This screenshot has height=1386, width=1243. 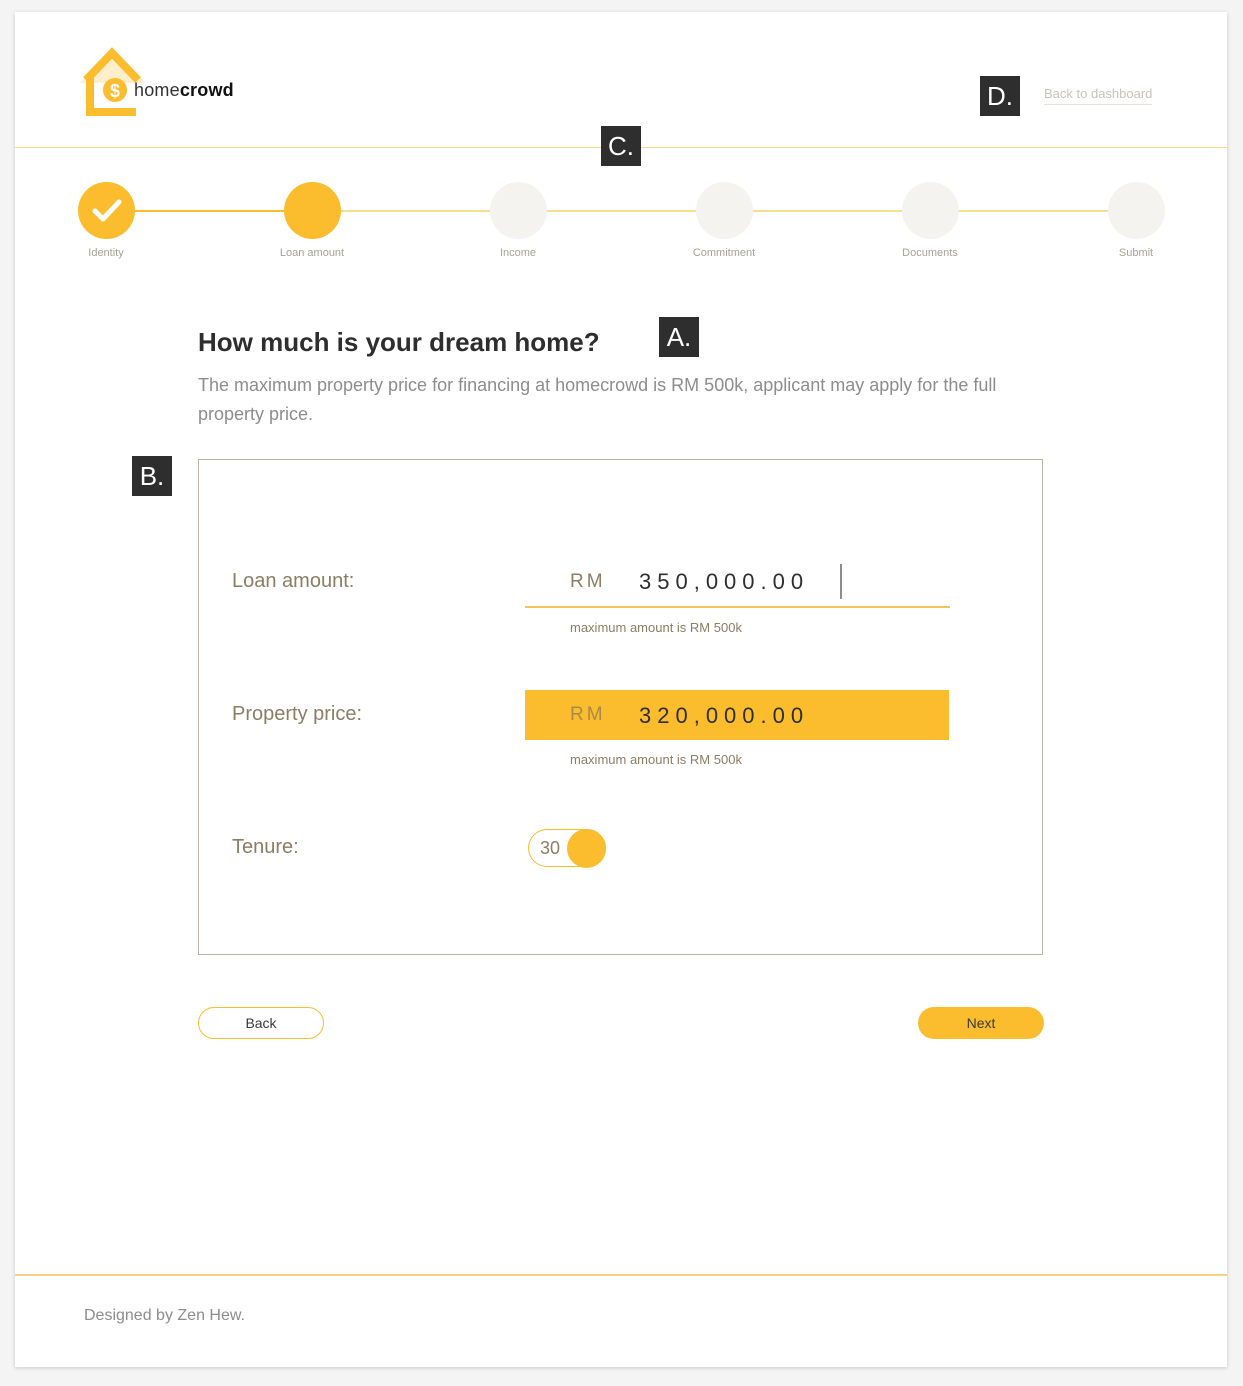 I want to click on annotation-a: A., so click(x=679, y=337).